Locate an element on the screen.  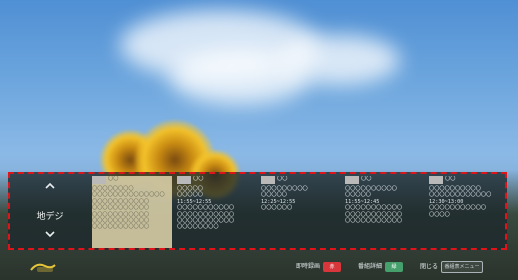
record-now-label: 即時録画 is located at coordinates (308, 266).